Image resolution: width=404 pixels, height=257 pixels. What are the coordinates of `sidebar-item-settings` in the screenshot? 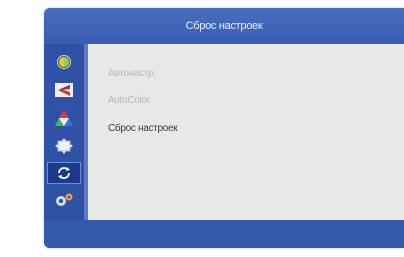 It's located at (64, 200).